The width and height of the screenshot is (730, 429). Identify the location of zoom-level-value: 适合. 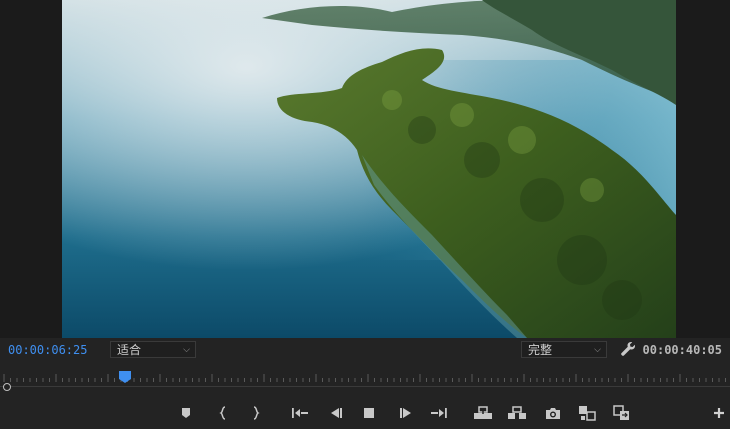
(129, 350).